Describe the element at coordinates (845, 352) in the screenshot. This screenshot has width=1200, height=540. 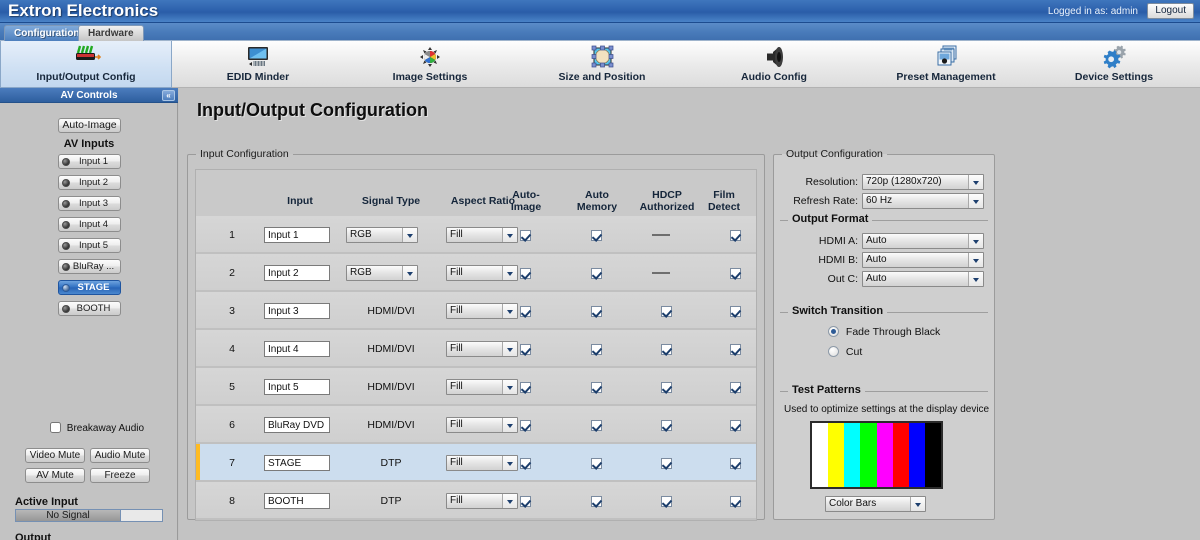
I see `transition-option-cut: Cut` at that location.